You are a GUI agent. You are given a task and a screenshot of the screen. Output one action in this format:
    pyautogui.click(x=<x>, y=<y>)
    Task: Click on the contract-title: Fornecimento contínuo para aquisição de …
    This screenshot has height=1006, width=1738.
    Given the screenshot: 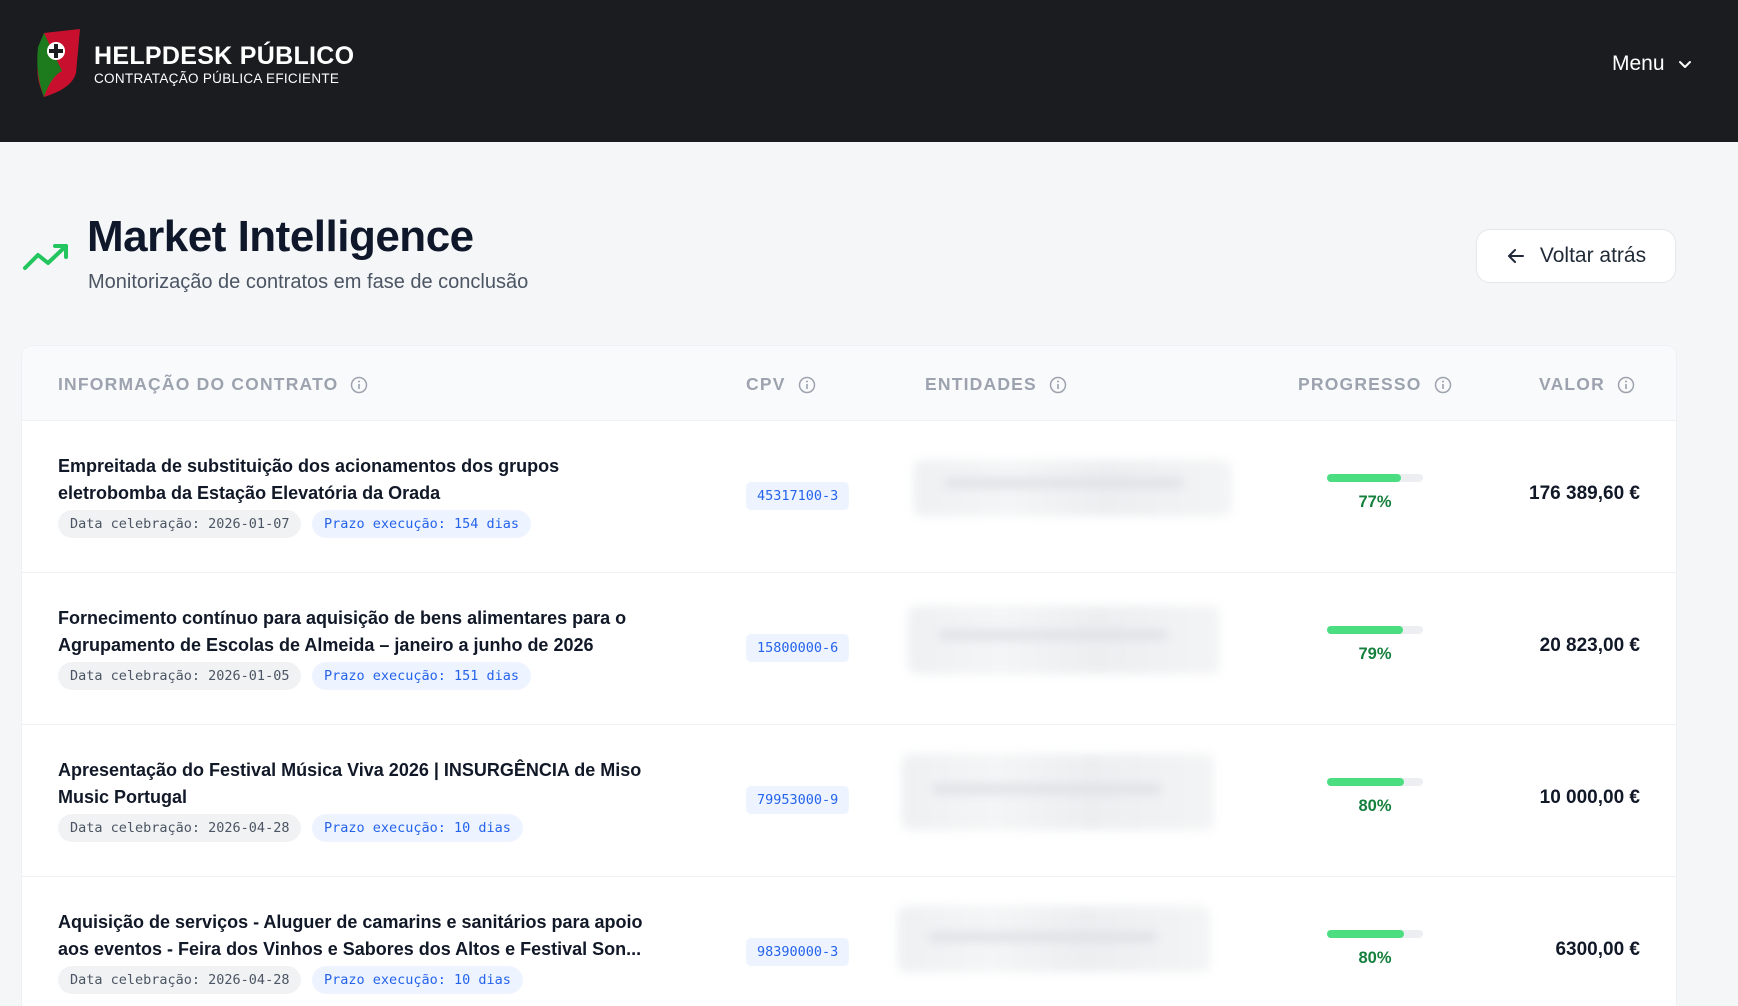 What is the action you would take?
    pyautogui.click(x=368, y=632)
    